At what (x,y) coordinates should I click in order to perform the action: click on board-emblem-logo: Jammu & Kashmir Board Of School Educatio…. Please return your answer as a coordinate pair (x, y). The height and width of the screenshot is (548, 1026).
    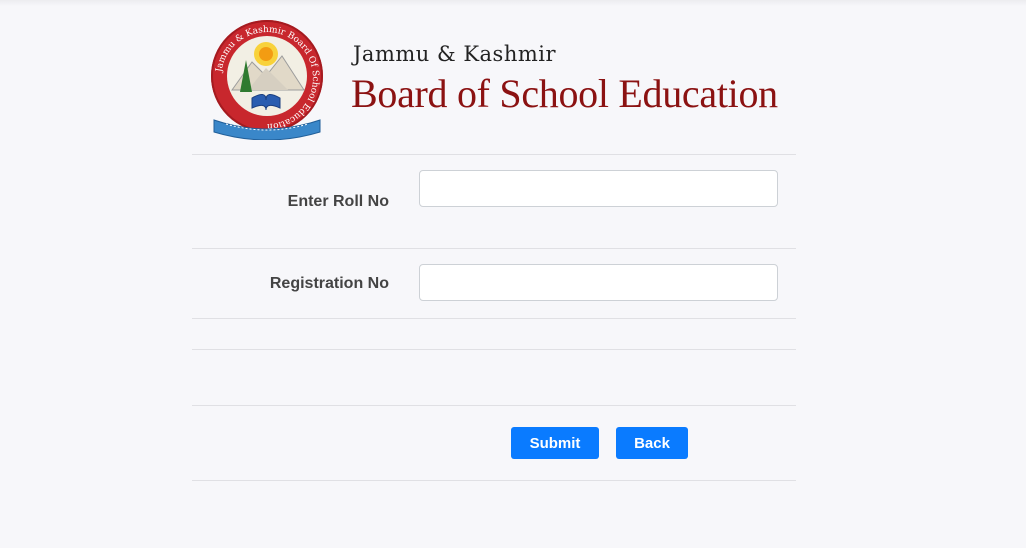
    Looking at the image, I should click on (267, 80).